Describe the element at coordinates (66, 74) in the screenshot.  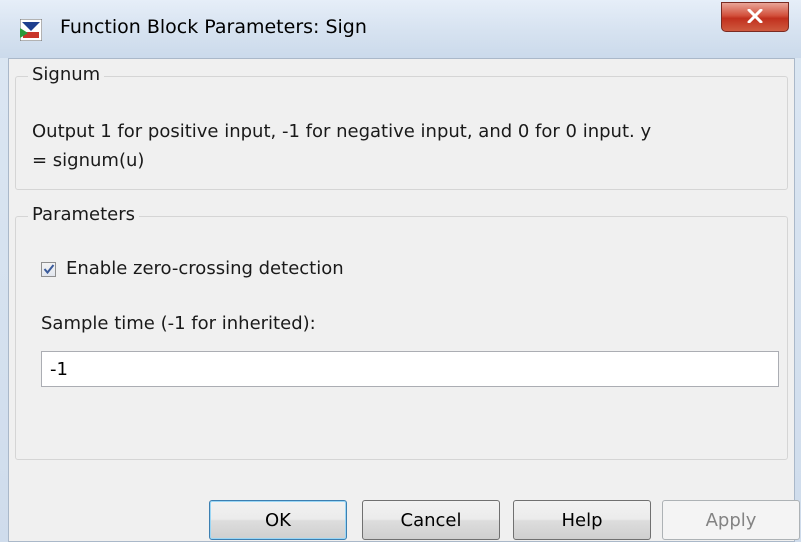
I see `signum-group-label: Signum` at that location.